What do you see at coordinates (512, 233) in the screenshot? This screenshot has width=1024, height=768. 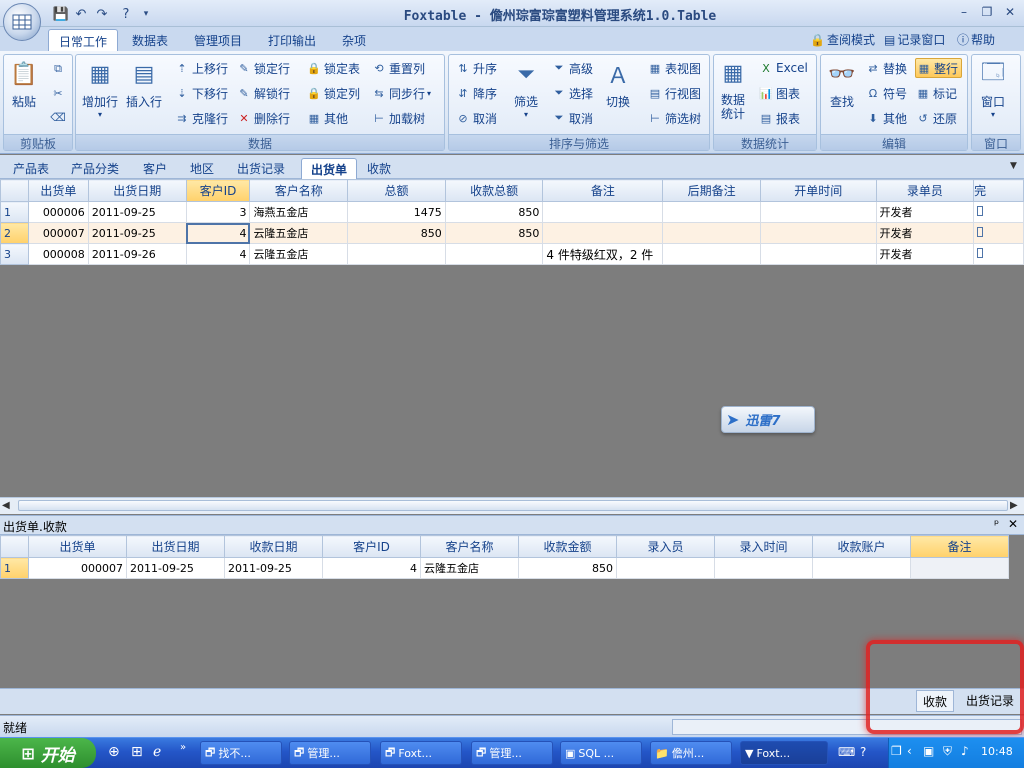 I see `table-row: 2 000007 2011-09-25 4 云隆五金店 850 850 开发者` at bounding box center [512, 233].